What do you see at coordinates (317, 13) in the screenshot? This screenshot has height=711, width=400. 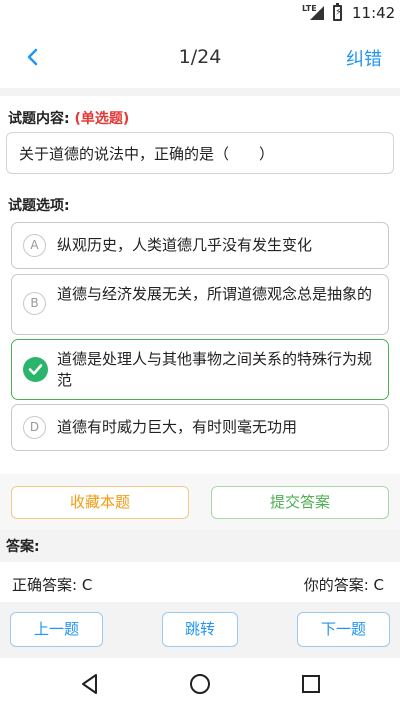 I see `signal-icon` at bounding box center [317, 13].